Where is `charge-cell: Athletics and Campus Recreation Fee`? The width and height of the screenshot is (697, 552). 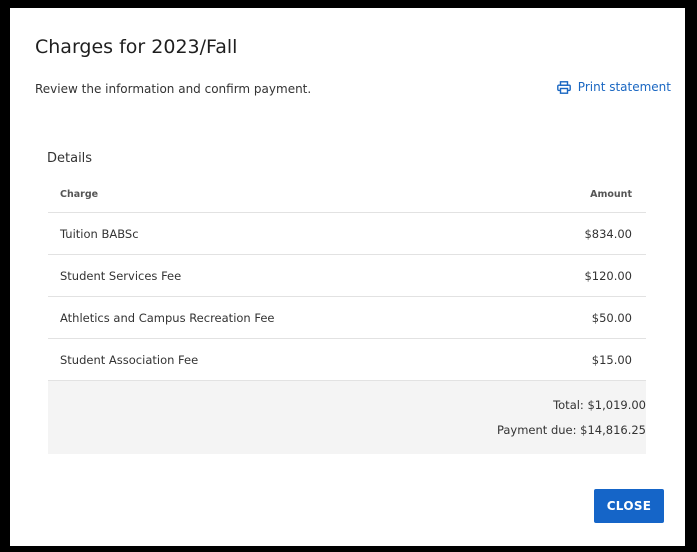 charge-cell: Athletics and Campus Recreation Fee is located at coordinates (167, 317).